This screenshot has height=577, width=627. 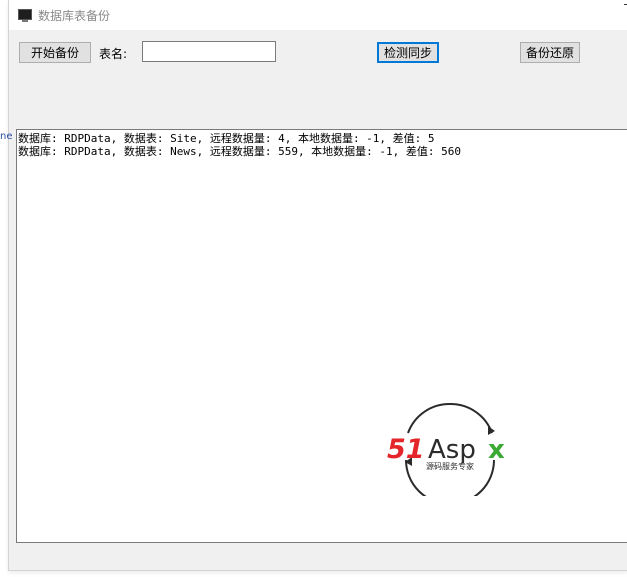 What do you see at coordinates (74, 16) in the screenshot?
I see `window-title: 数据库表备份` at bounding box center [74, 16].